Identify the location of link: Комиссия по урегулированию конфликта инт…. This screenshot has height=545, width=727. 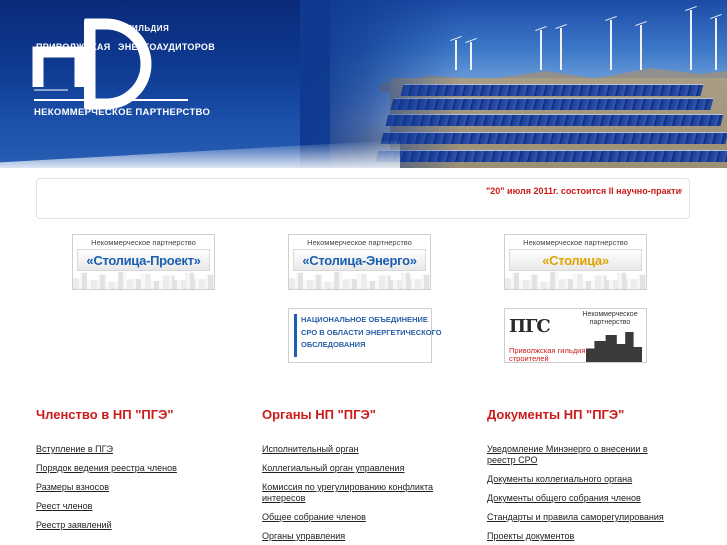
(347, 492).